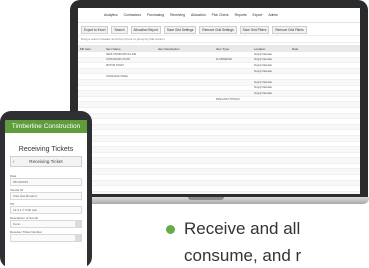 Image resolution: width=369 pixels, height=268 pixels. I want to click on nav-export: Export, so click(258, 15).